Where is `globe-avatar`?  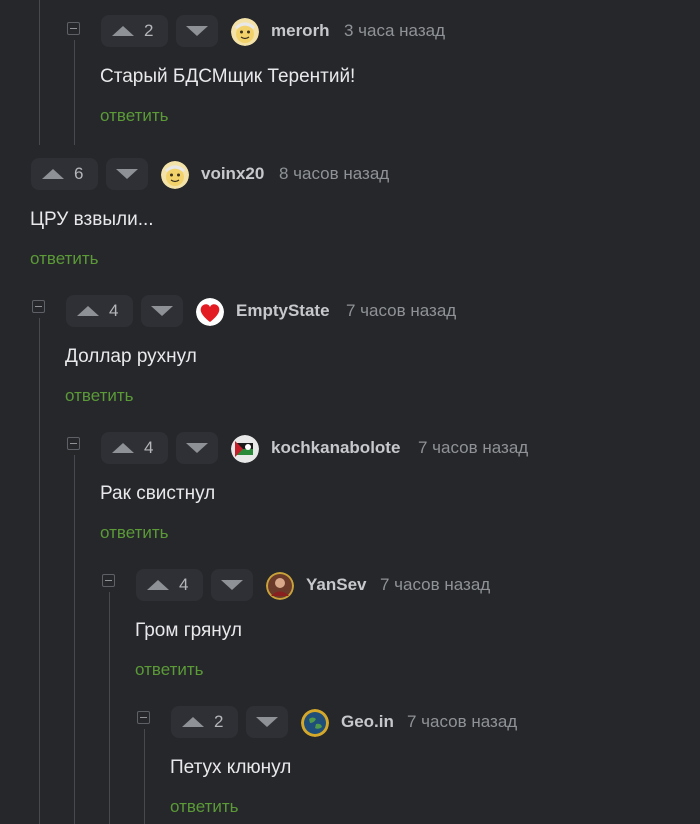 globe-avatar is located at coordinates (315, 723).